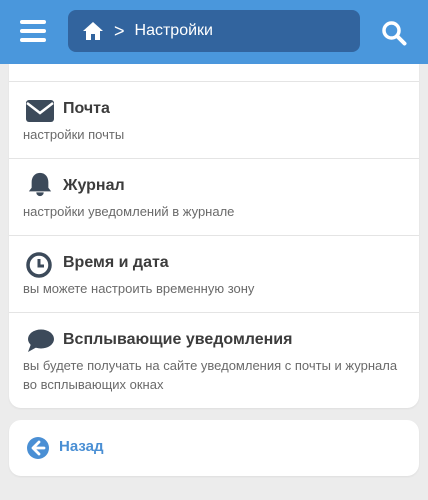 This screenshot has height=500, width=428. What do you see at coordinates (74, 134) in the screenshot?
I see `settings-item-description: настройки почты` at bounding box center [74, 134].